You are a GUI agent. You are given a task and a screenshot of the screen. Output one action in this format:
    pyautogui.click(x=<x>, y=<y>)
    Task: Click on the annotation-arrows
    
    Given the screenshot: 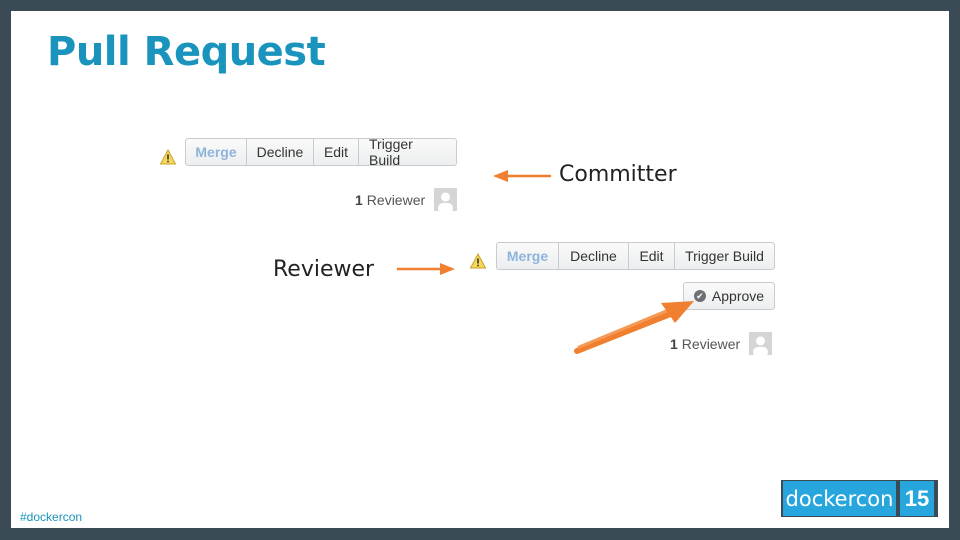 What is the action you would take?
    pyautogui.click(x=545, y=262)
    